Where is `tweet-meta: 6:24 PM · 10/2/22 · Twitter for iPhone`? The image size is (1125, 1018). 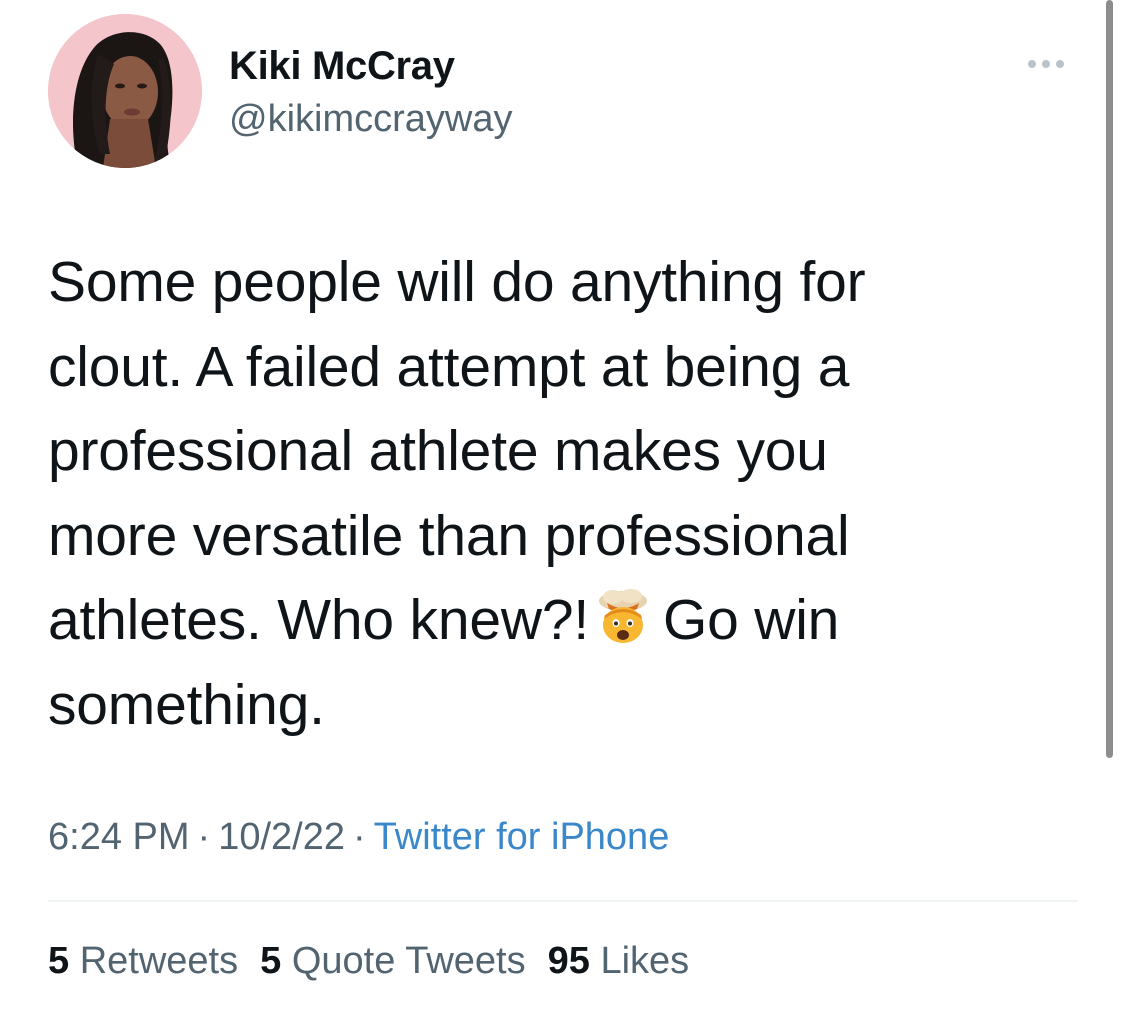 tweet-meta: 6:24 PM · 10/2/22 · Twitter for iPhone is located at coordinates (358, 837).